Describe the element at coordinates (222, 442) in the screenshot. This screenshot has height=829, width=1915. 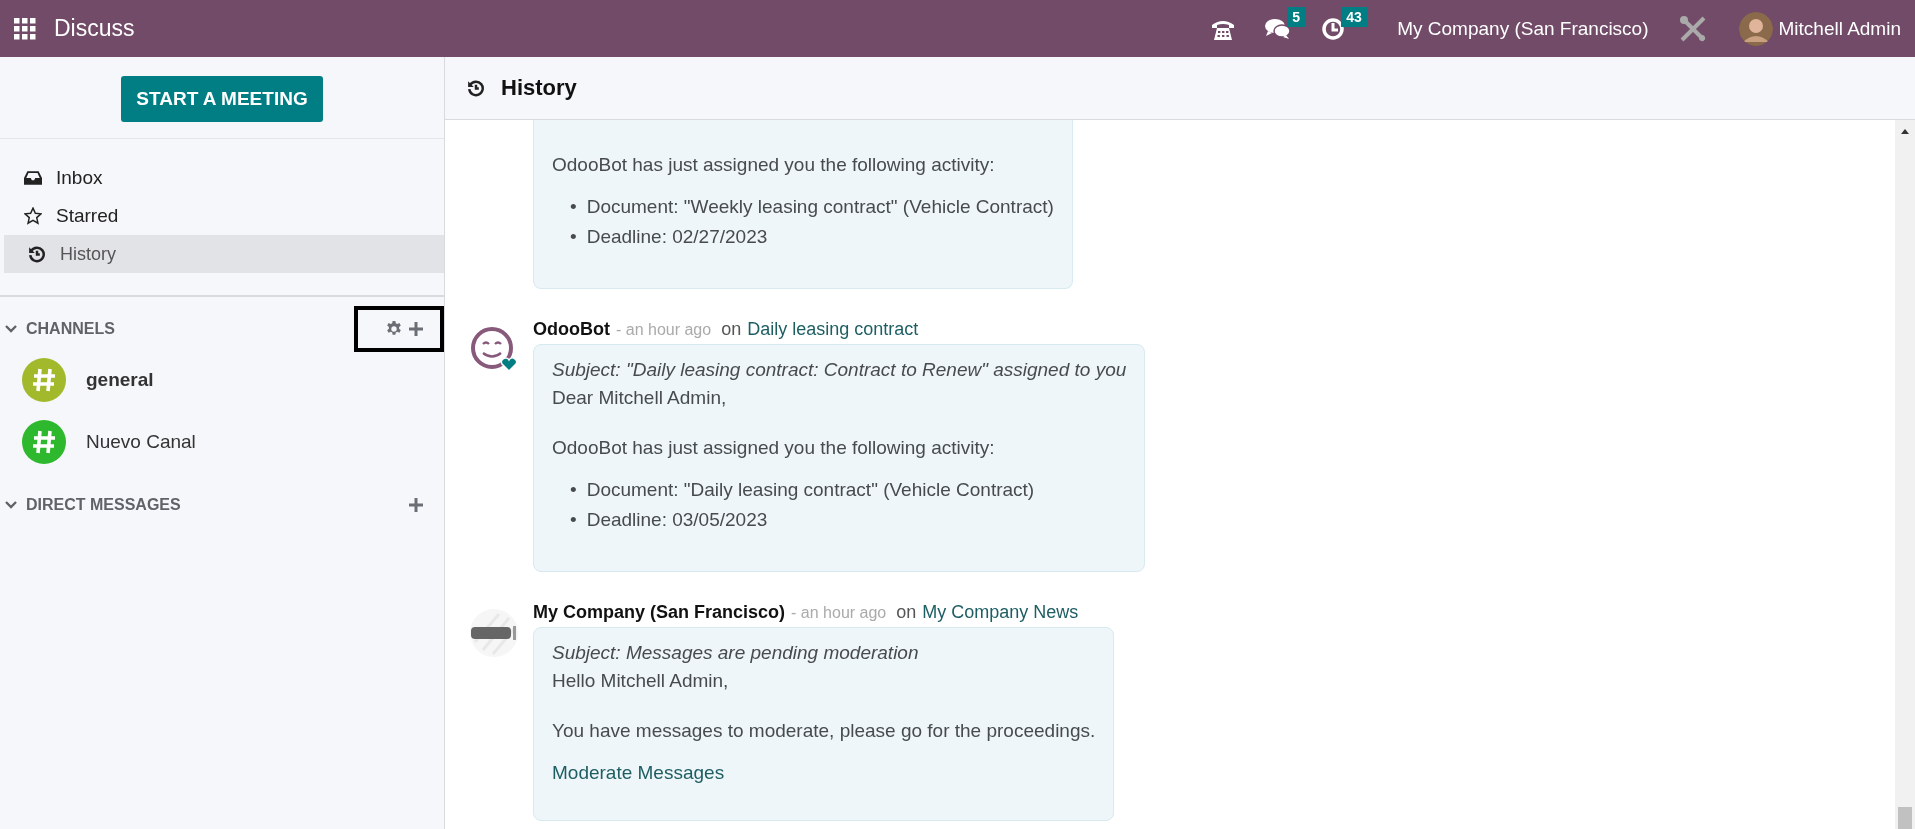
I see `channel-item: Nuevo Canal` at that location.